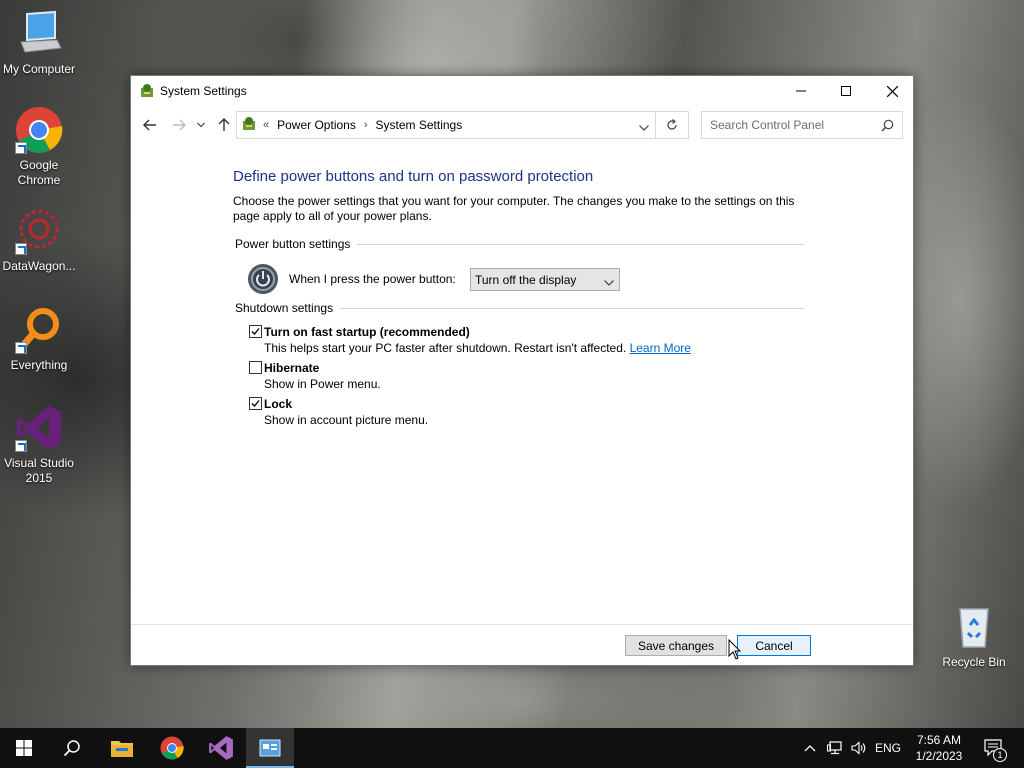 Image resolution: width=1024 pixels, height=768 pixels. I want to click on shutdown-settings-group: Shutdown settings, so click(534, 308).